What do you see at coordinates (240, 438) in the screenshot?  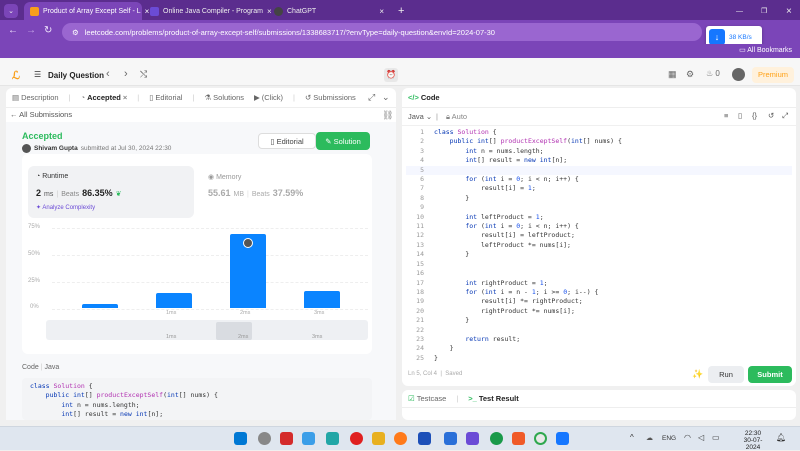 I see `windows-start-icon` at bounding box center [240, 438].